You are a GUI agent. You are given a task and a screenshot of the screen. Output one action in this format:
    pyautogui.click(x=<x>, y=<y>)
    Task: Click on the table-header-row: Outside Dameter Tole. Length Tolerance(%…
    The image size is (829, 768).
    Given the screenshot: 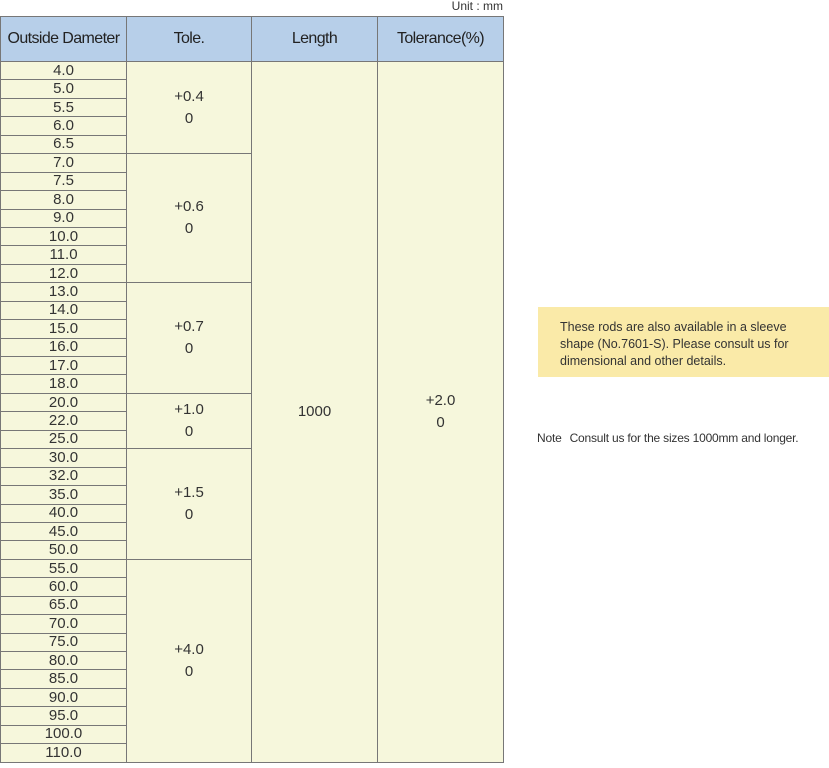 What is the action you would take?
    pyautogui.click(x=252, y=39)
    